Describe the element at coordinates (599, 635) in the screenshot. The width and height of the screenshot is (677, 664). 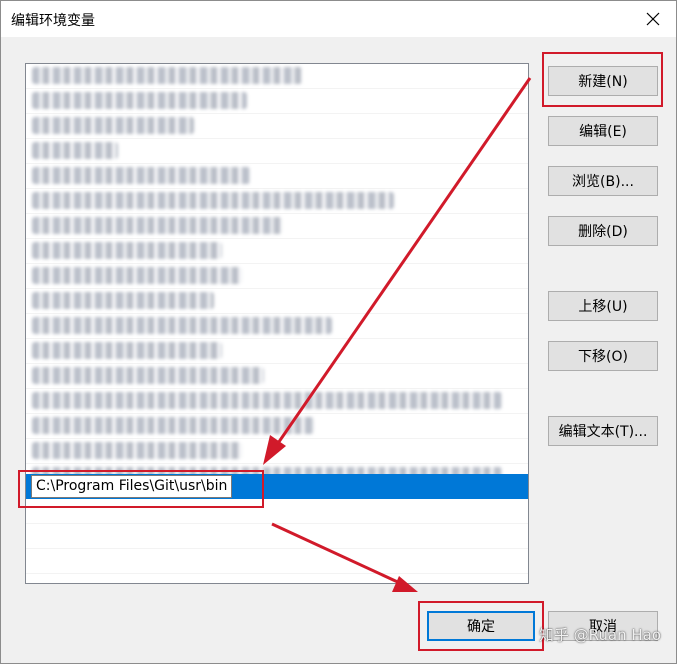
I see `zhihu-watermark: 知乎 @Ruan Hao` at that location.